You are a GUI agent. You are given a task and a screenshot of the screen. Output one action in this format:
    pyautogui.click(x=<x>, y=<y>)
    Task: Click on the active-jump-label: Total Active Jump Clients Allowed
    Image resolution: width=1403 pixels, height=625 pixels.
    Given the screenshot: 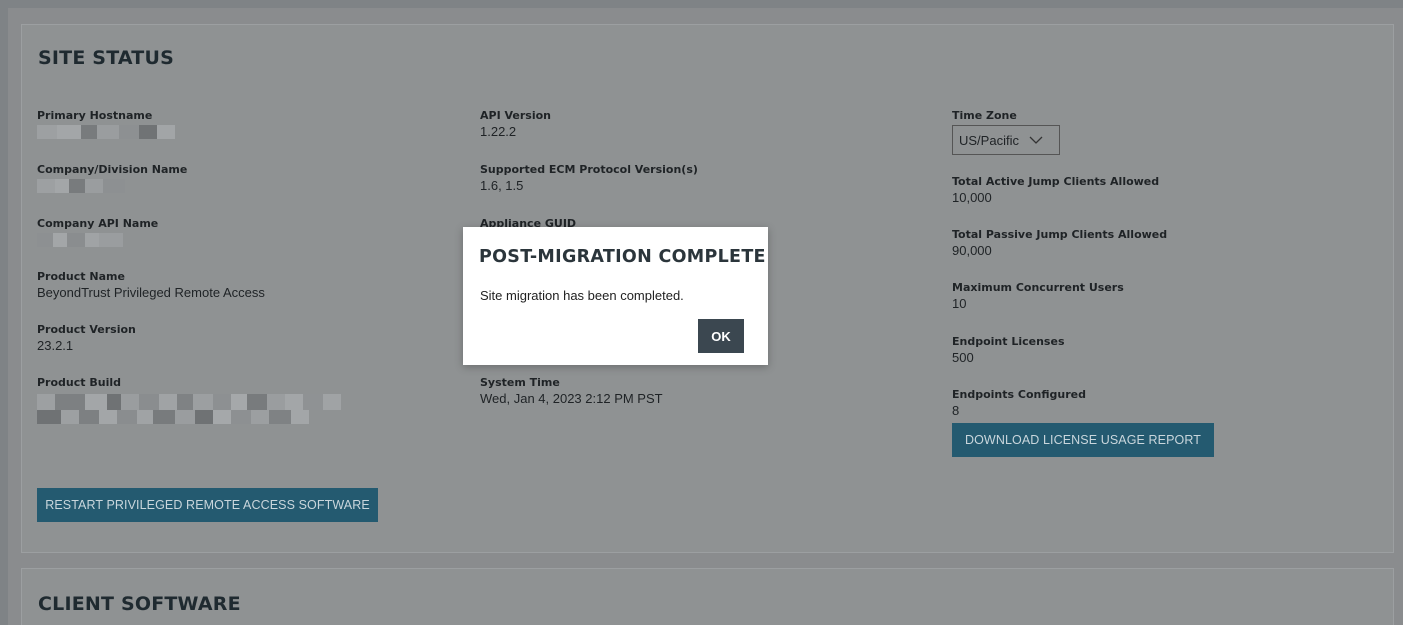 What is the action you would take?
    pyautogui.click(x=1056, y=181)
    